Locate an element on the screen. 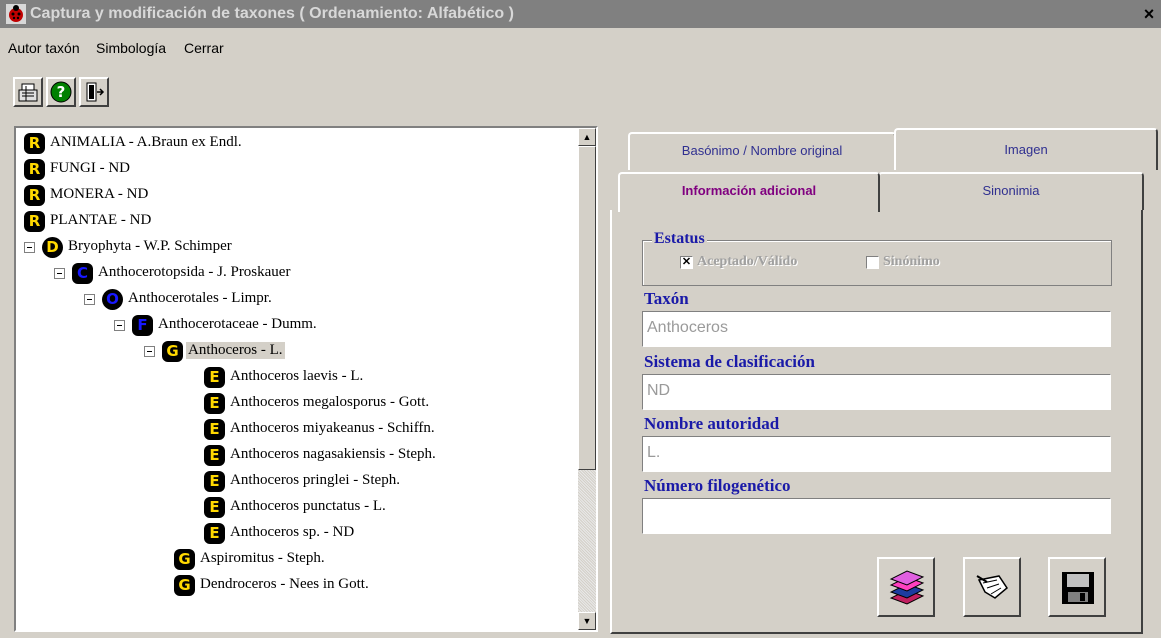 Image resolution: width=1161 pixels, height=638 pixels. tree-item-label: PLANTAE - ND is located at coordinates (101, 220).